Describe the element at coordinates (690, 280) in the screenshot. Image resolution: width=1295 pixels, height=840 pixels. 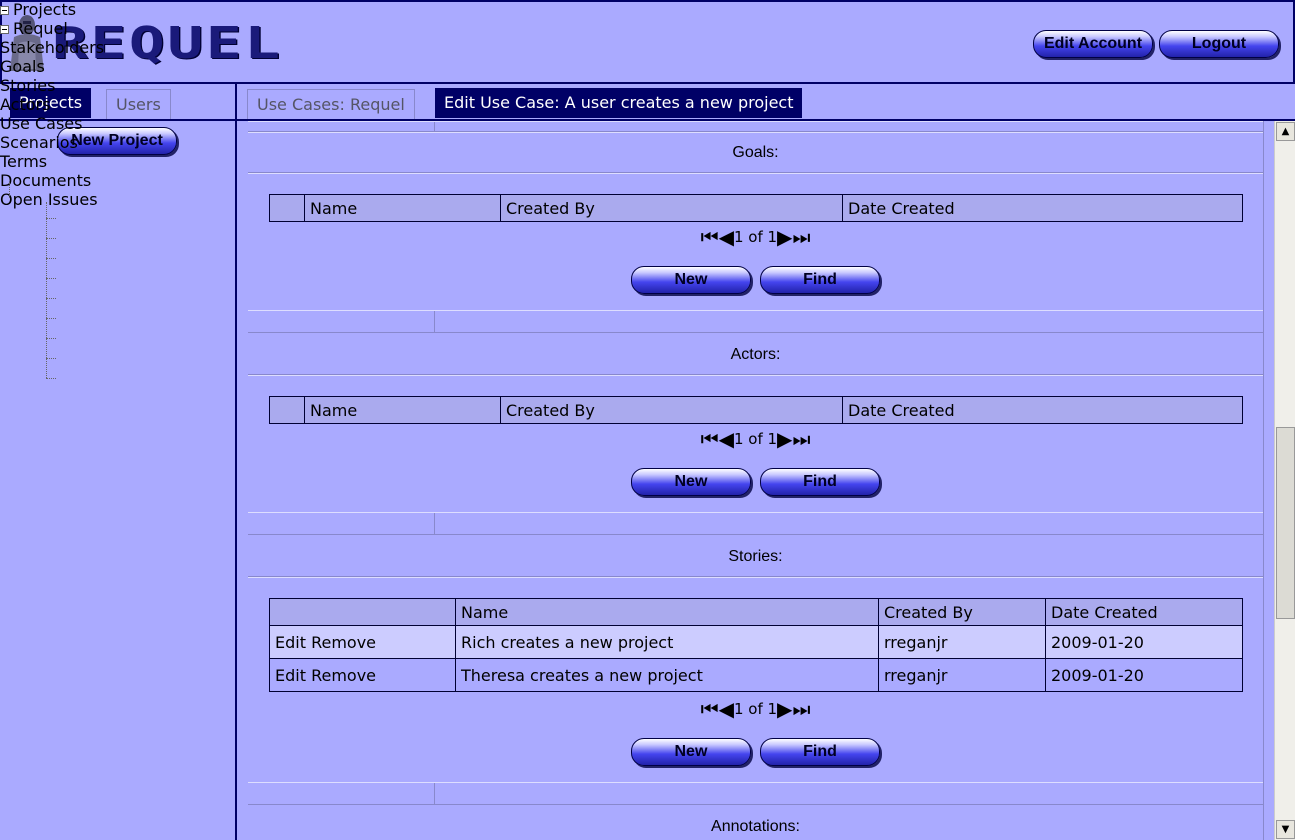
I see `goals-new-button: New` at that location.